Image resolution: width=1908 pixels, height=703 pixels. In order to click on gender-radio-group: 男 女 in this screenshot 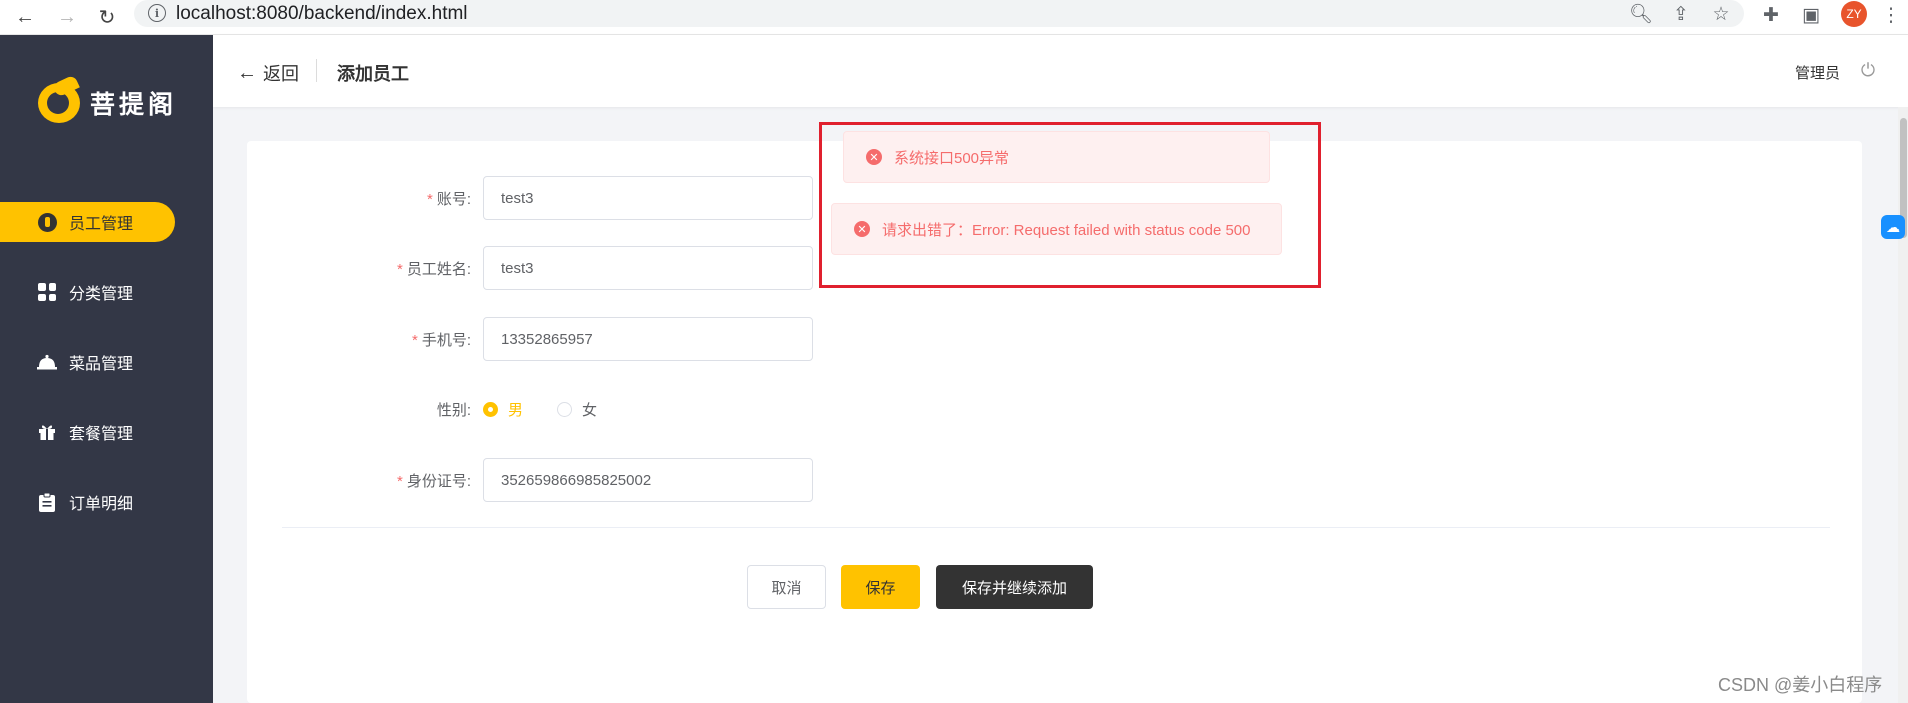, I will do `click(557, 409)`.